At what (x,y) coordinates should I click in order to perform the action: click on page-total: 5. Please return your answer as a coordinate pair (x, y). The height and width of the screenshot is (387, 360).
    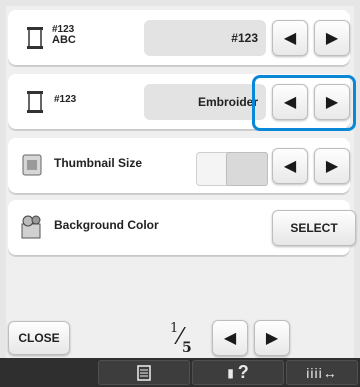
    Looking at the image, I should click on (186, 348).